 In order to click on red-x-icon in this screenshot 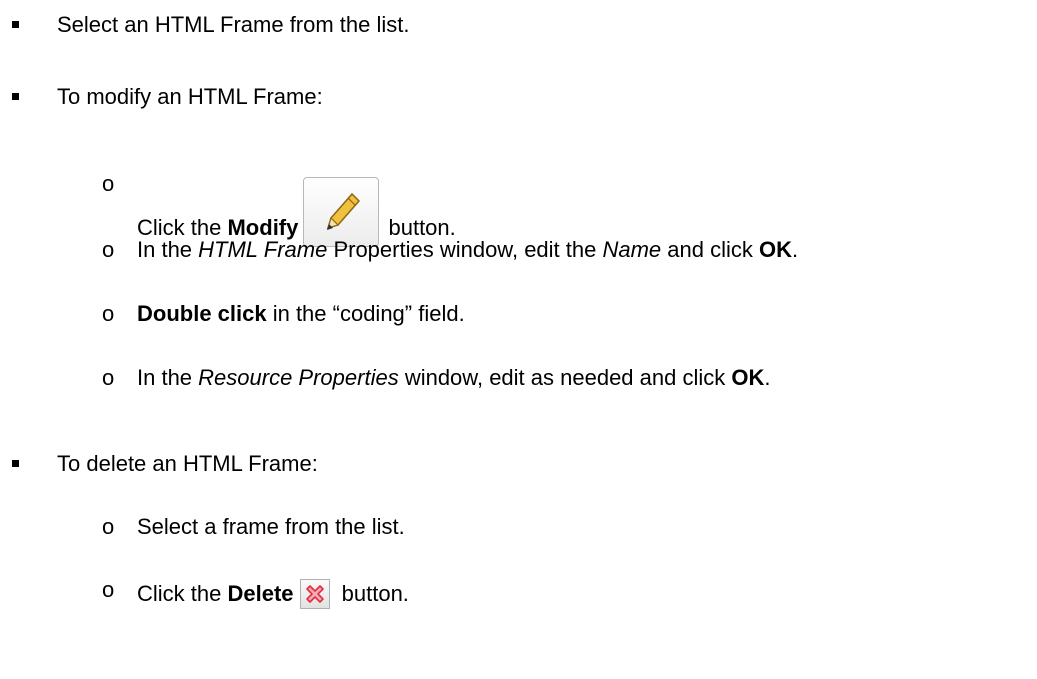, I will do `click(314, 594)`.